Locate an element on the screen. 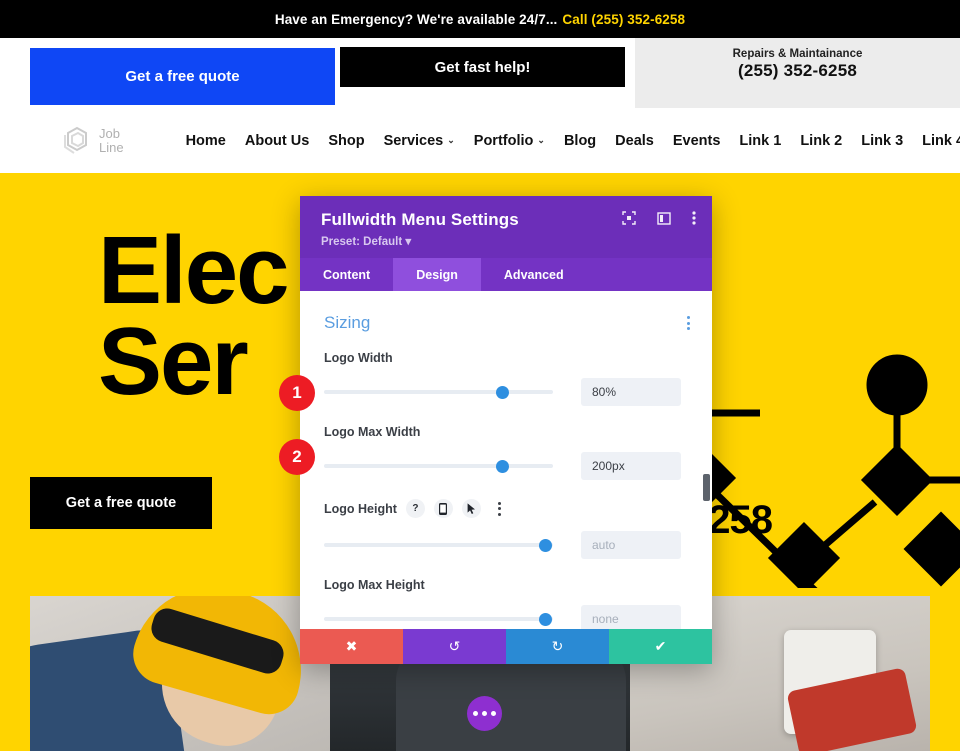 The width and height of the screenshot is (960, 751). tab-content: Content is located at coordinates (346, 274).